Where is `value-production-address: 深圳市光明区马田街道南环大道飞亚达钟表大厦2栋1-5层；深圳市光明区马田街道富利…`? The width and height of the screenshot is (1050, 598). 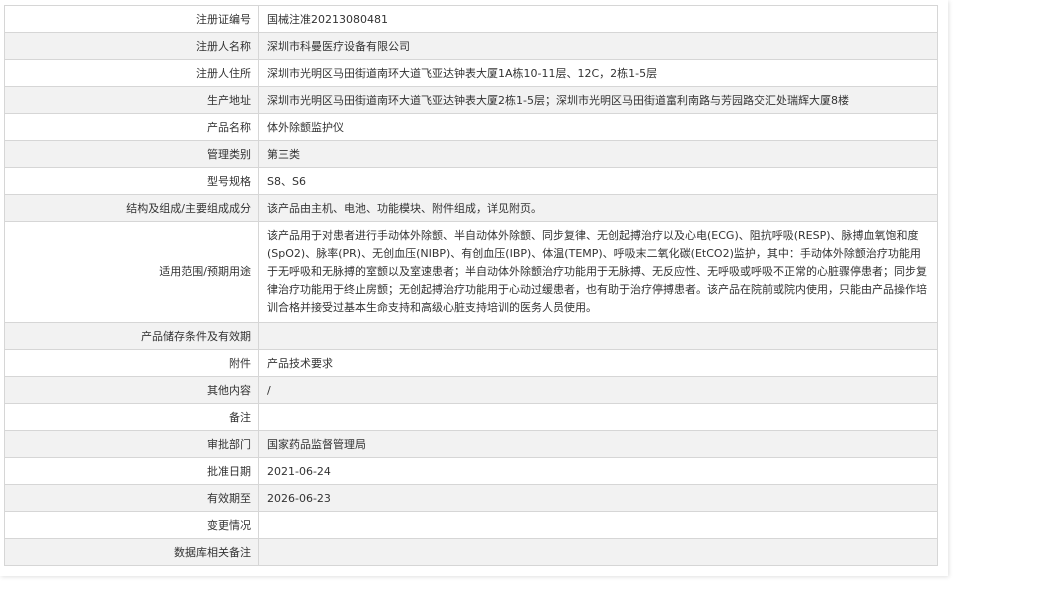
value-production-address: 深圳市光明区马田街道南环大道飞亚达钟表大厦2栋1-5层；深圳市光明区马田街道富利… is located at coordinates (598, 100).